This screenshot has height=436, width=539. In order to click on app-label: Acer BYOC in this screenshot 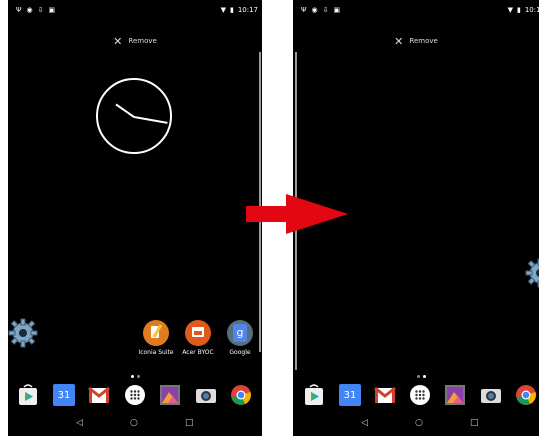, I will do `click(198, 352)`.